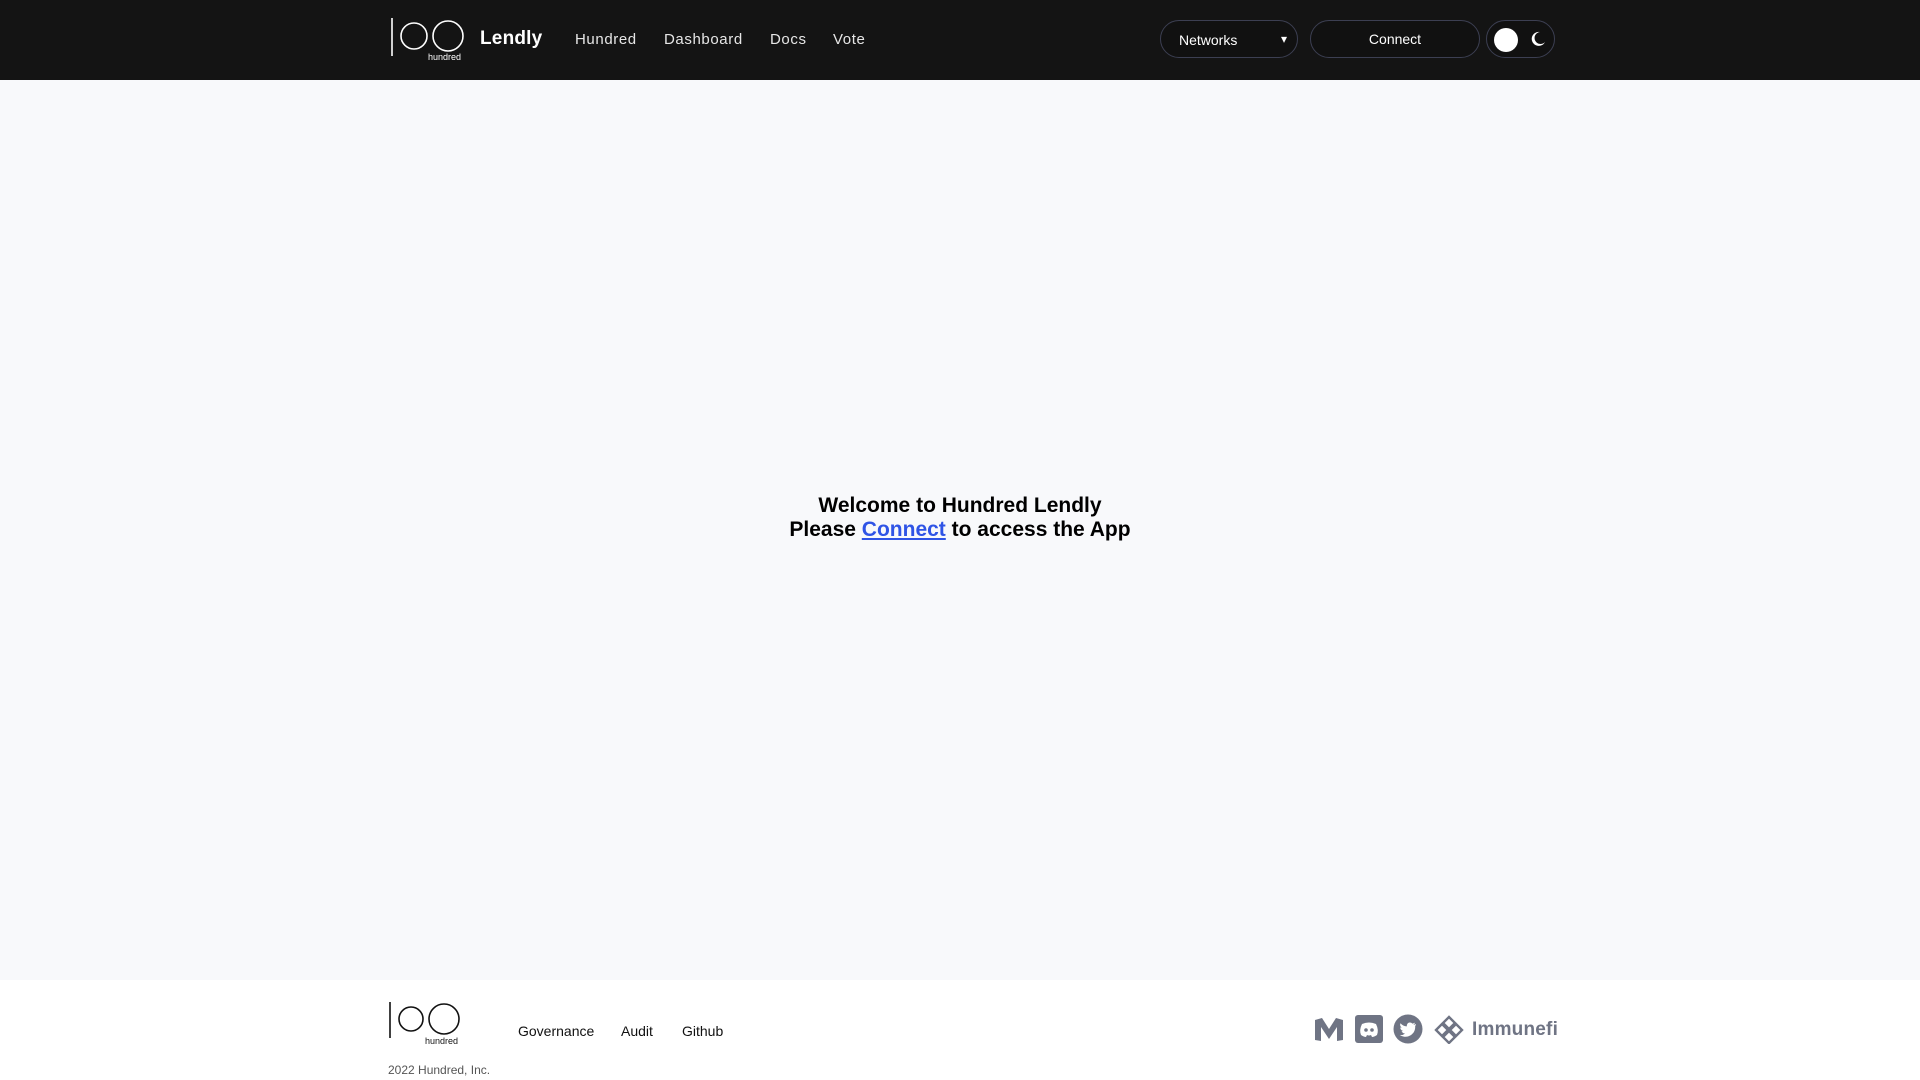 The height and width of the screenshot is (1080, 1920). I want to click on brand-name: Lendly, so click(511, 38).